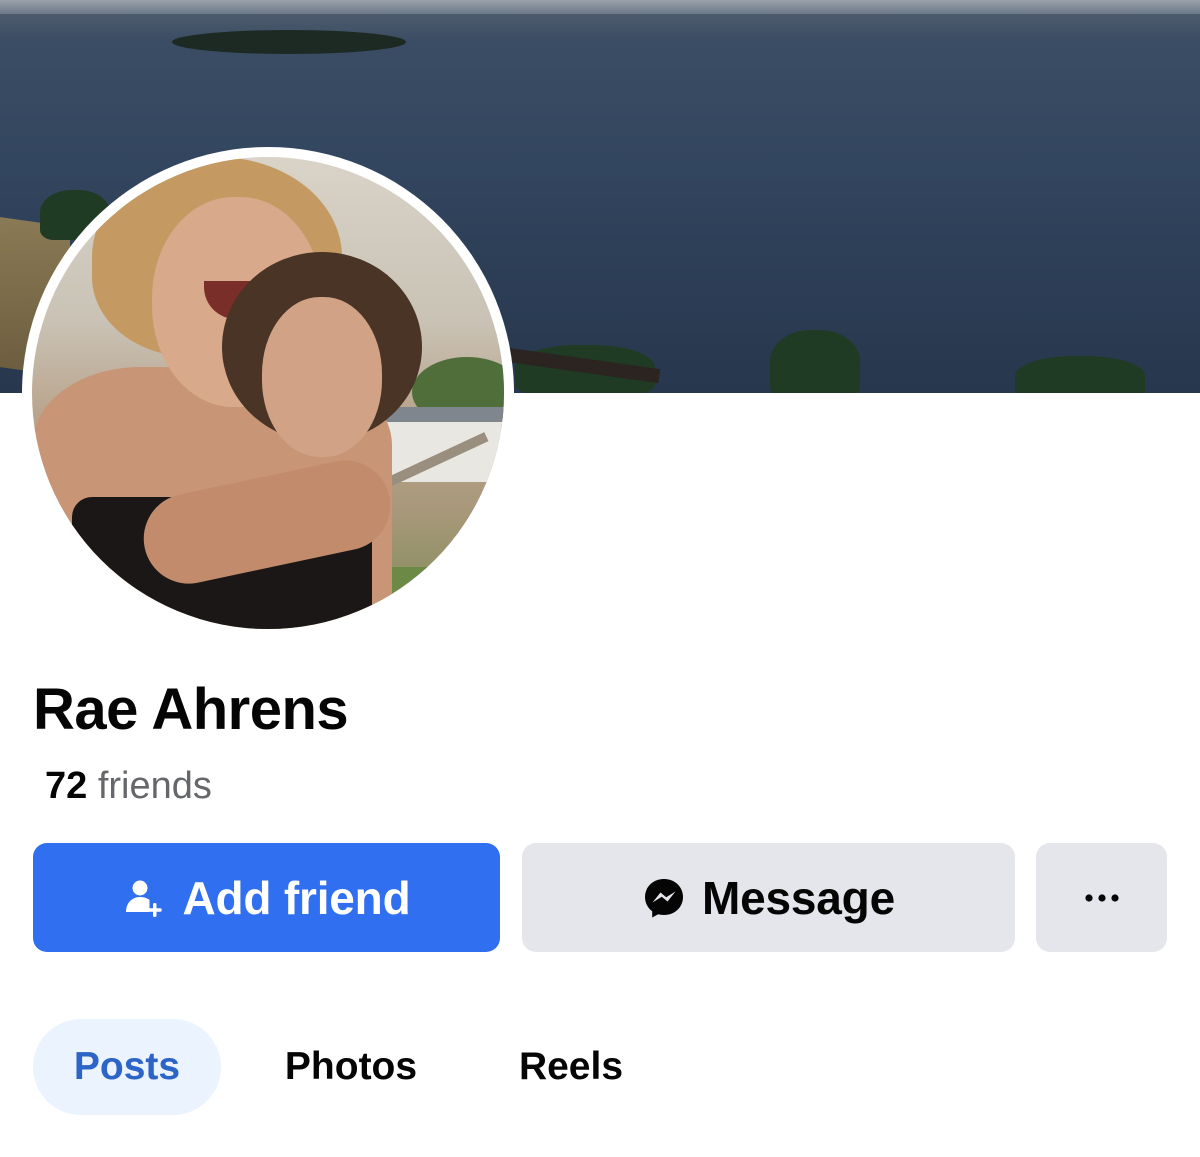  I want to click on profile-name: Rae Ahrens, so click(191, 709).